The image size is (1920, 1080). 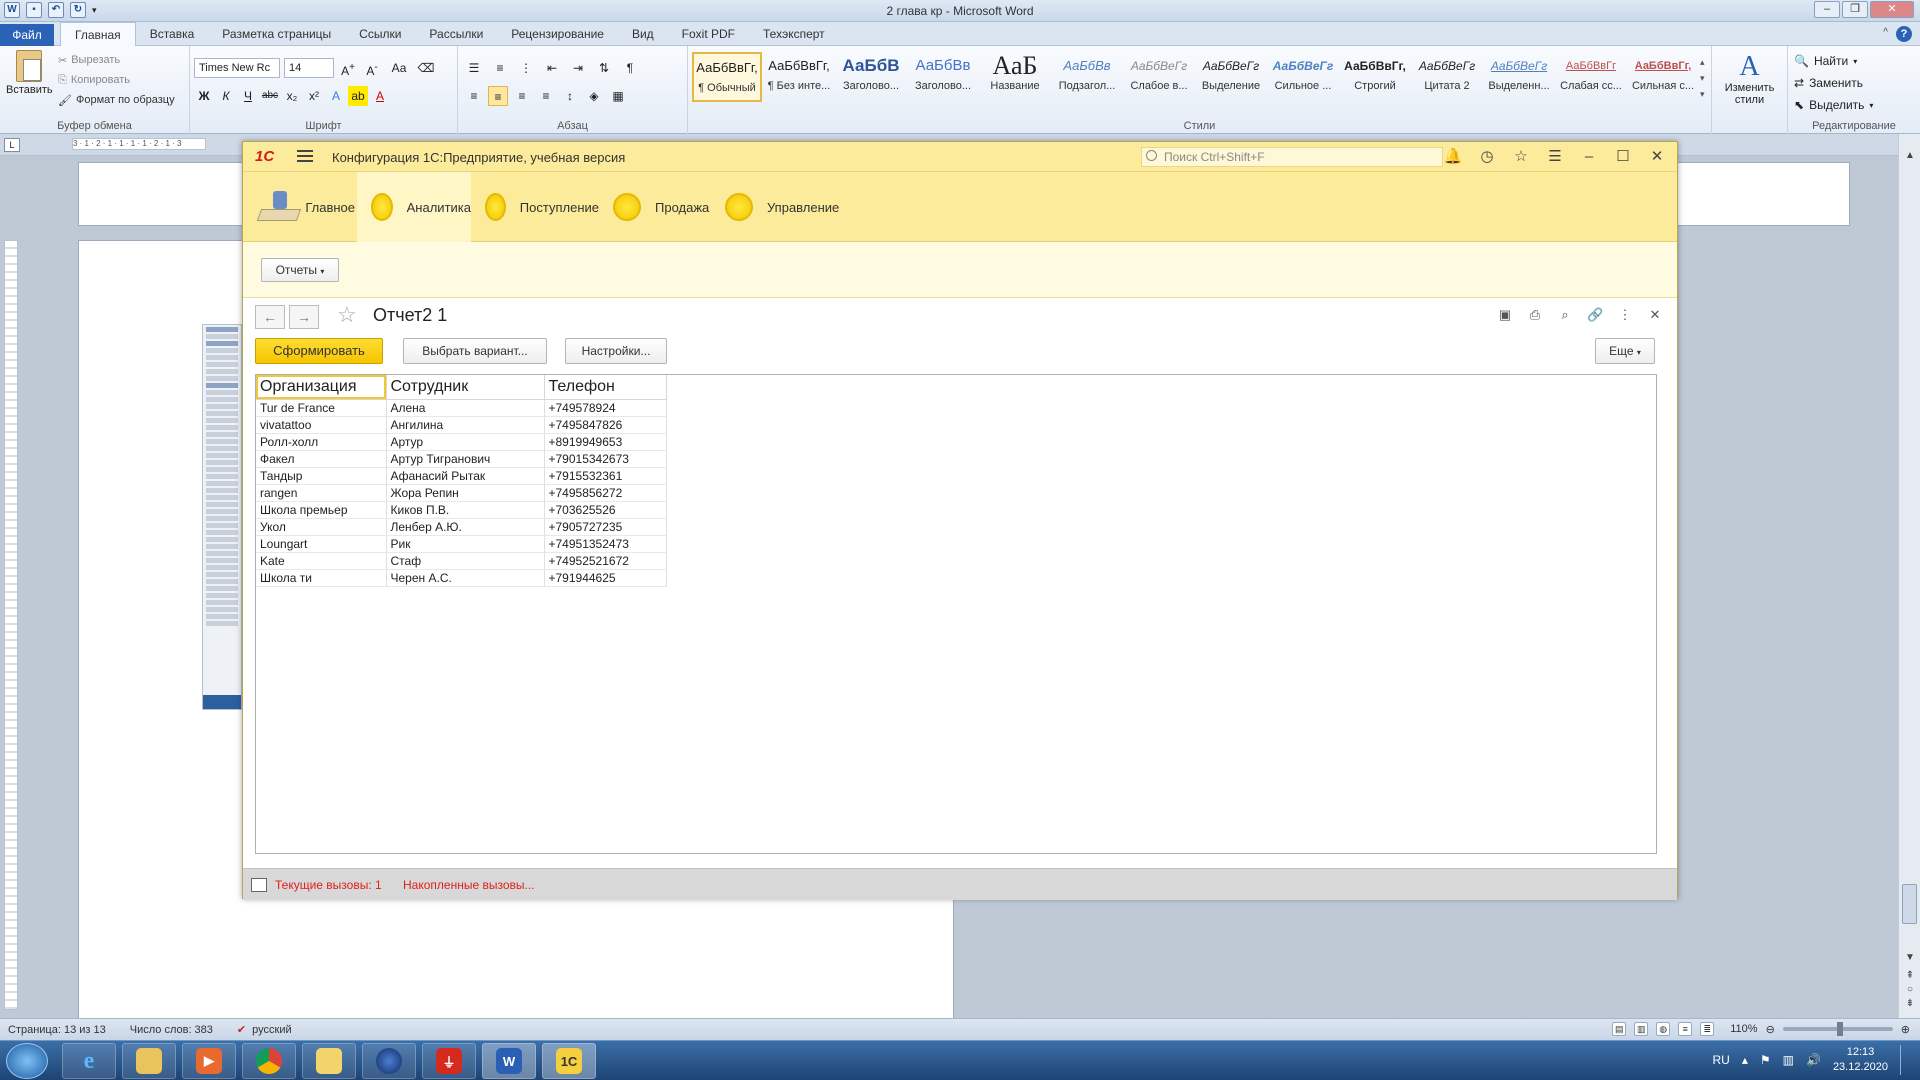 What do you see at coordinates (414, 207) in the screenshot?
I see `section-analytics: Аналитика` at bounding box center [414, 207].